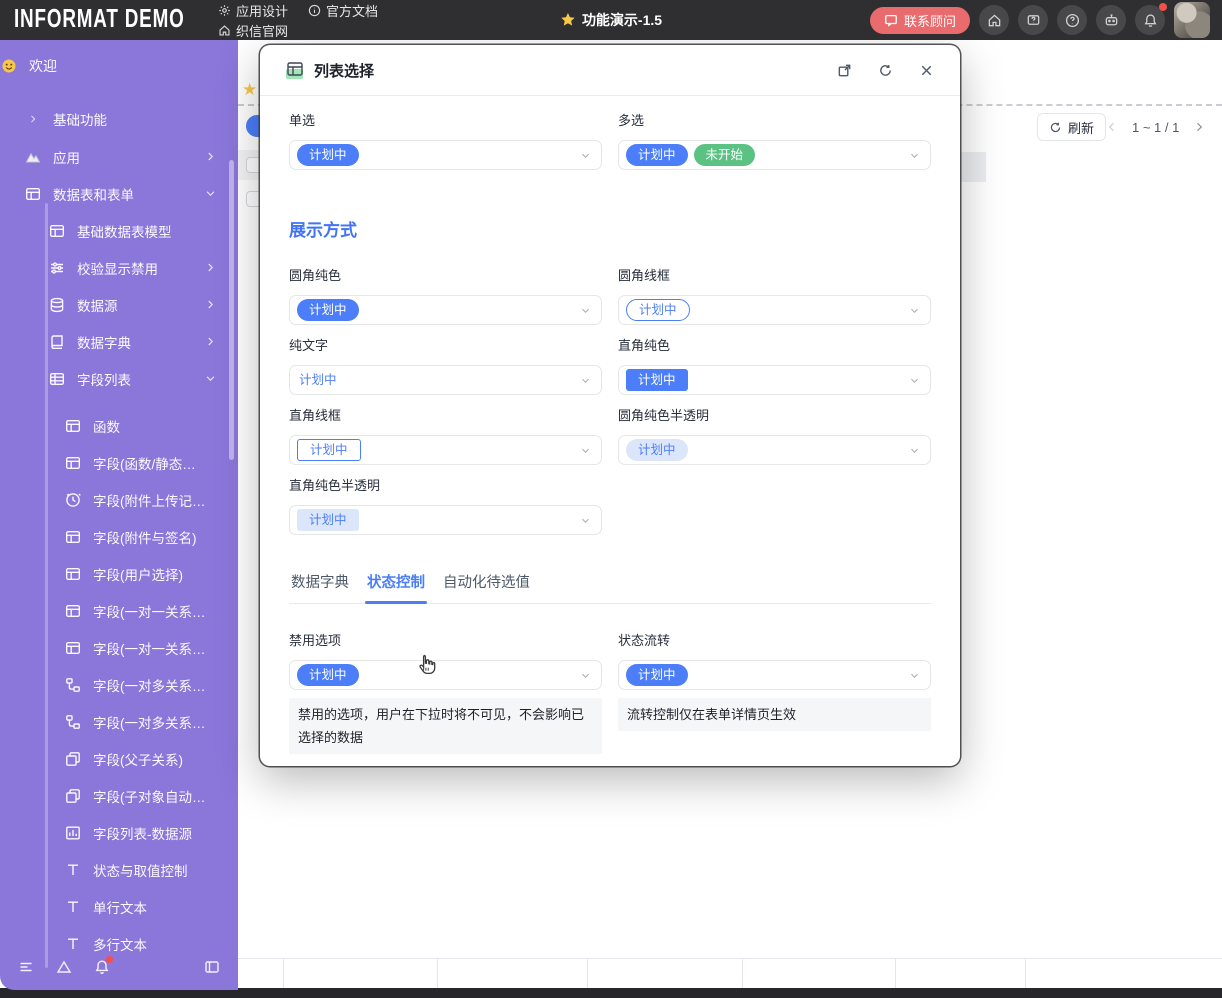 The image size is (1222, 998). What do you see at coordinates (396, 587) in the screenshot?
I see `tab-状态控制: 状态控制` at bounding box center [396, 587].